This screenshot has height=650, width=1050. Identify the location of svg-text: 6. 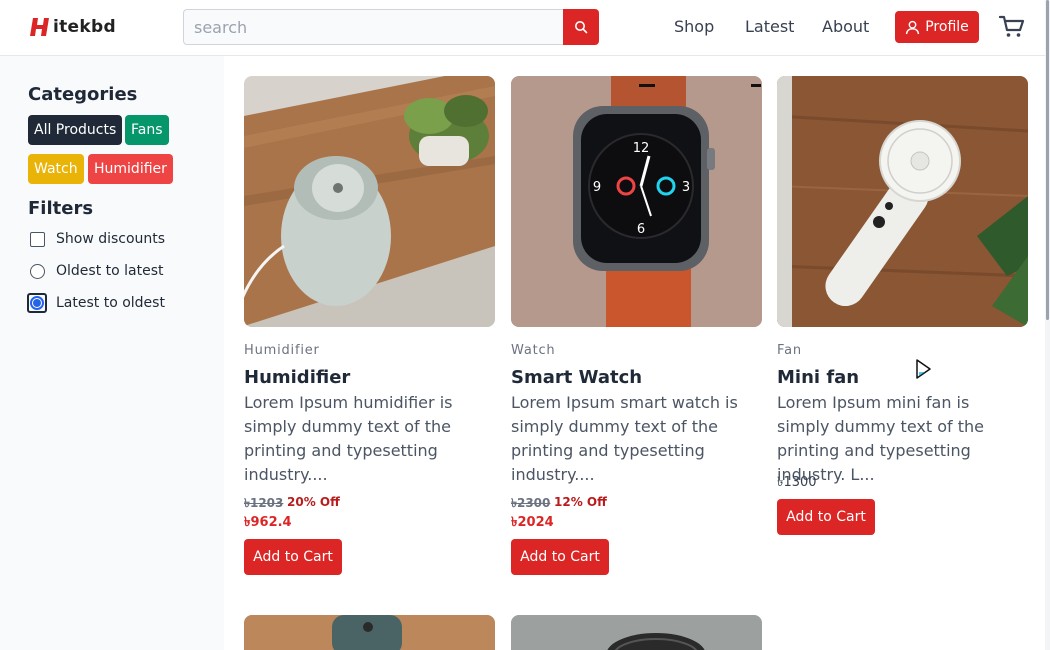
(641, 229).